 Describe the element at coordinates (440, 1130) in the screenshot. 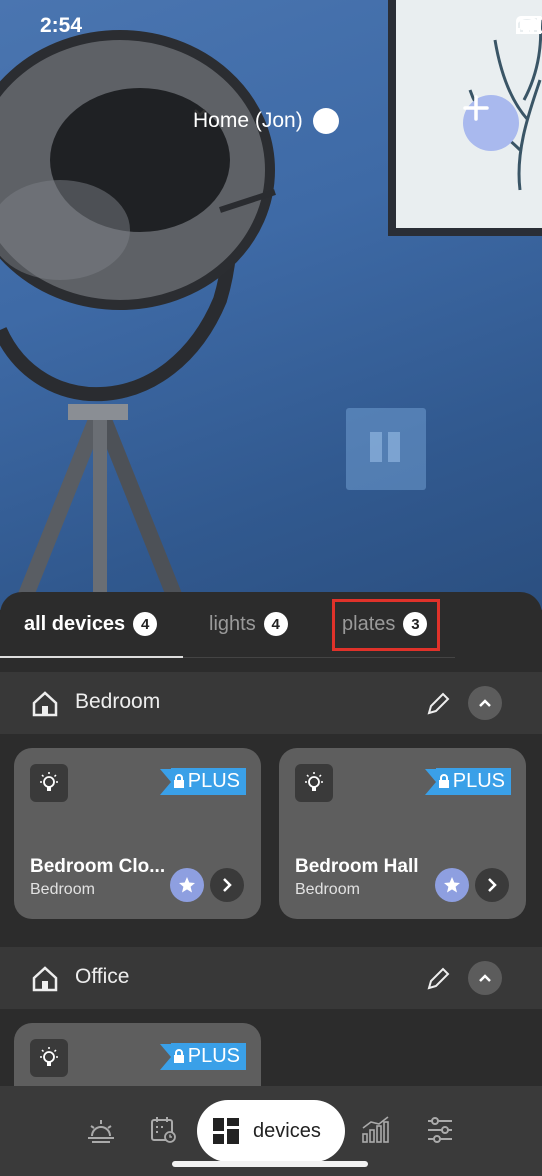

I see `settings-sliders-icon` at that location.